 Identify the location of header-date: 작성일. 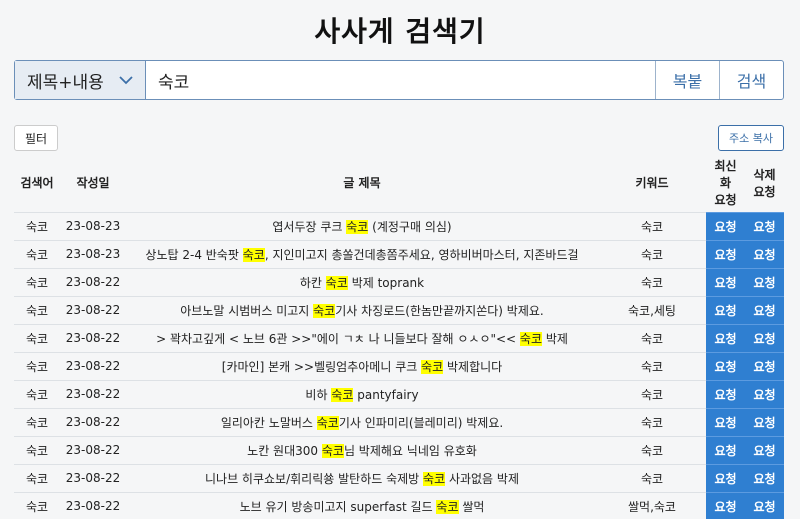
(93, 183).